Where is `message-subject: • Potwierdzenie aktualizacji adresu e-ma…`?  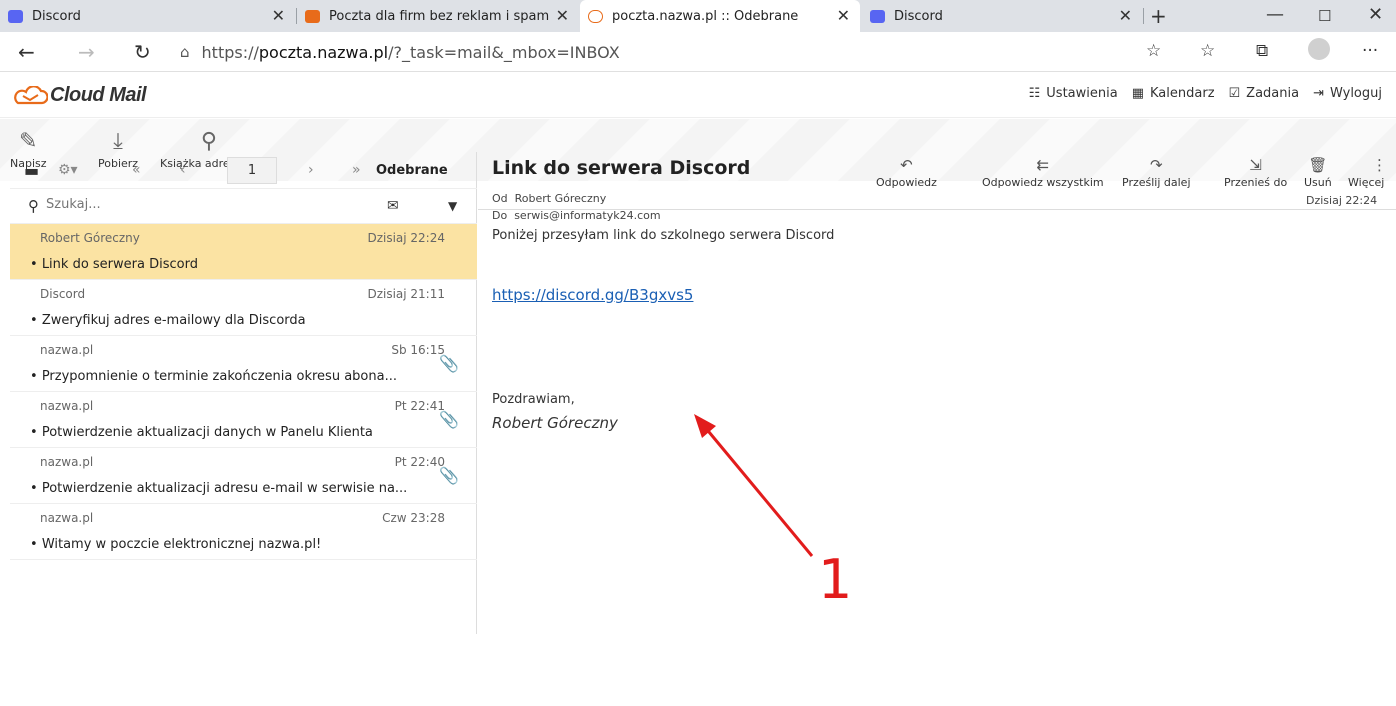 message-subject: • Potwierdzenie aktualizacji adresu e-ma… is located at coordinates (219, 488).